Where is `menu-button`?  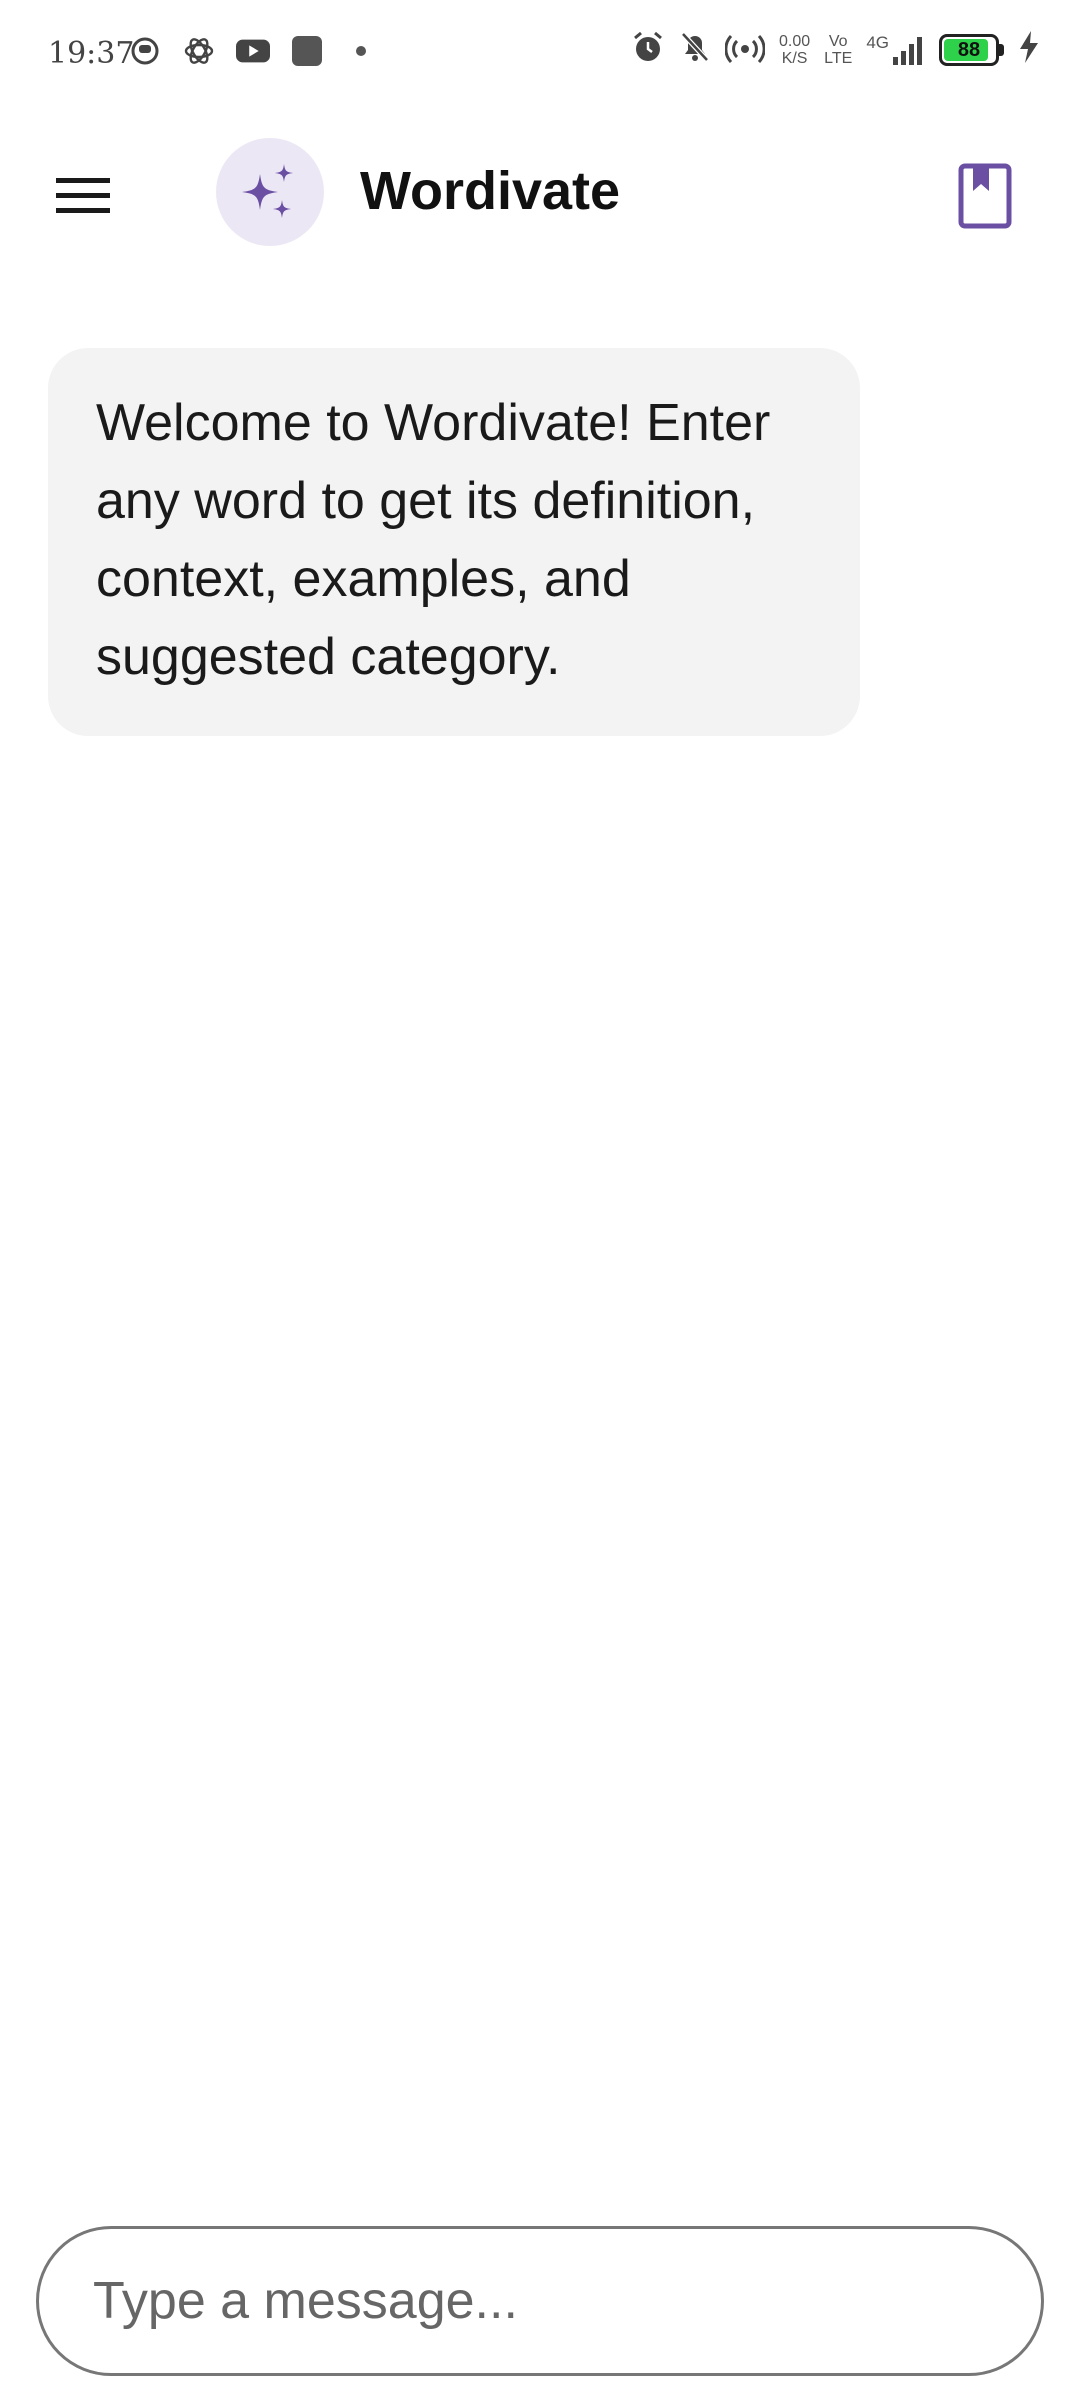 menu-button is located at coordinates (84, 196).